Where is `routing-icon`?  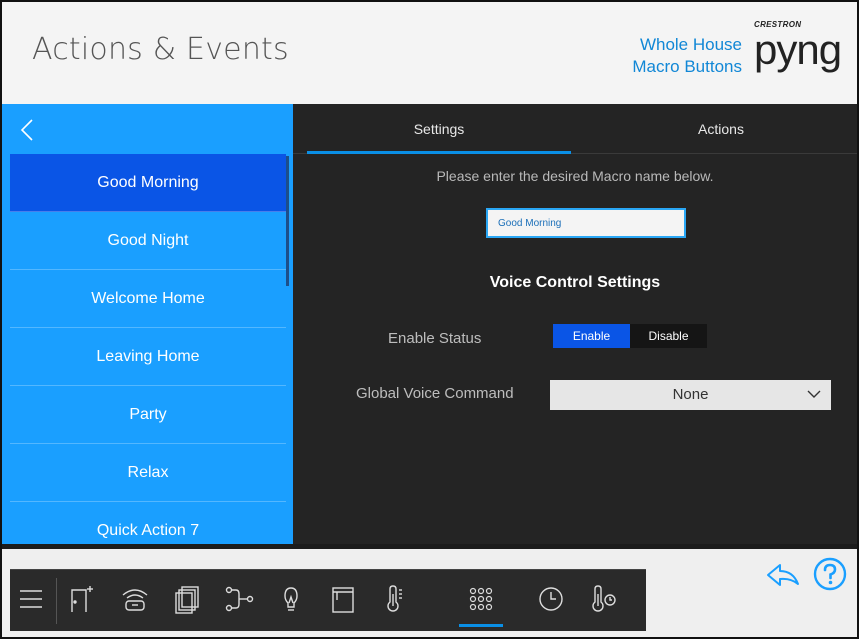 routing-icon is located at coordinates (239, 599).